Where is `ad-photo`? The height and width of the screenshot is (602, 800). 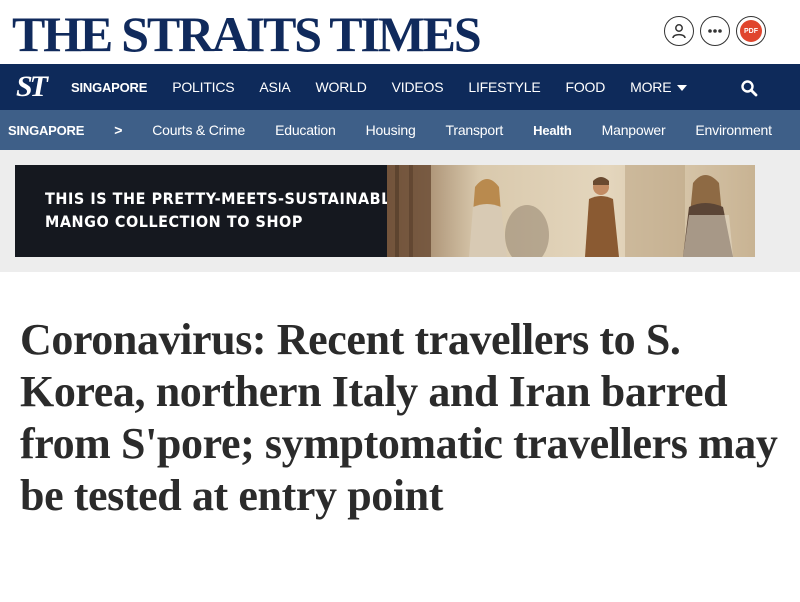
ad-photo is located at coordinates (571, 211).